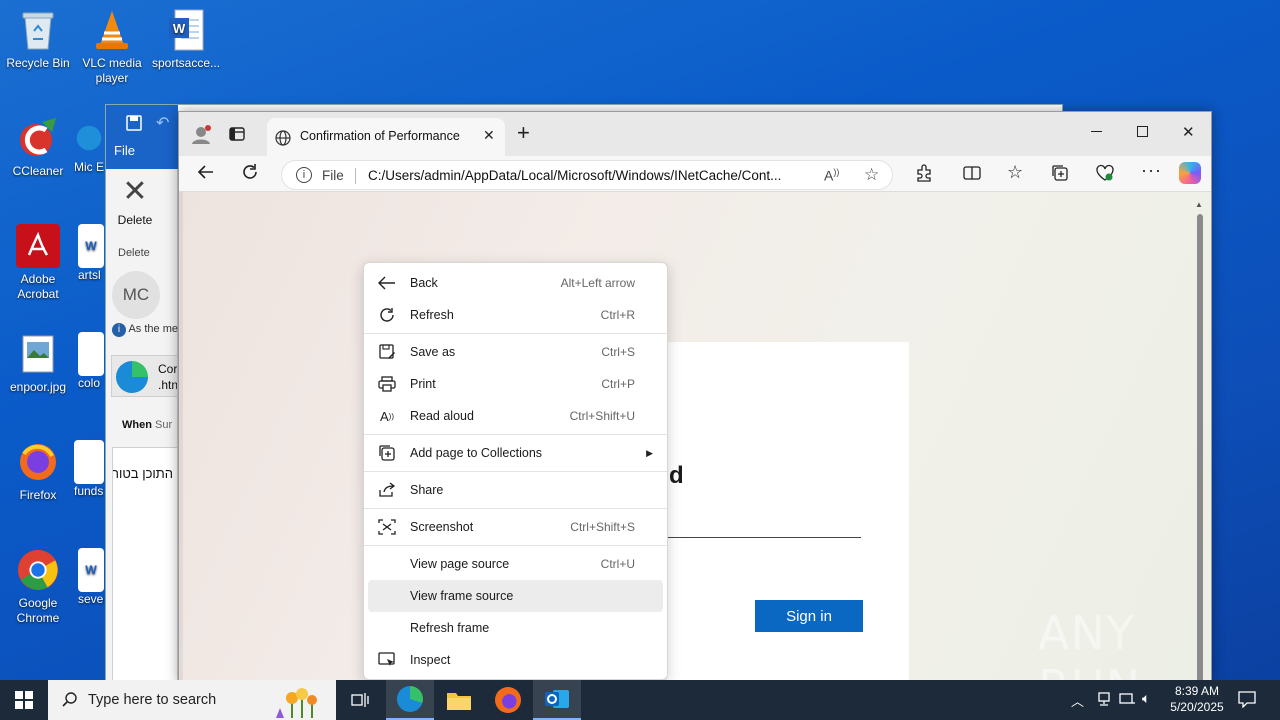  I want to click on menu-label: Add page to Collections, so click(476, 453).